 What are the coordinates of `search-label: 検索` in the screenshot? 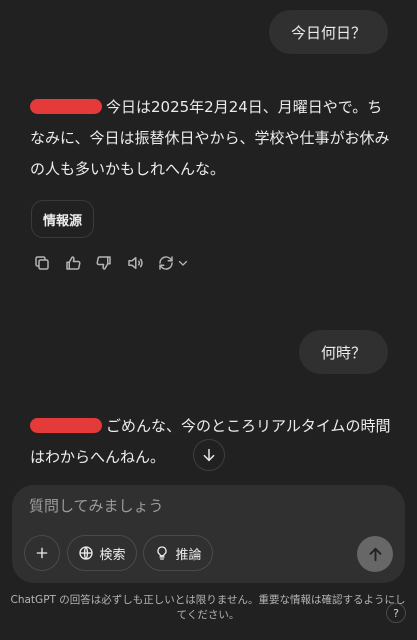 It's located at (112, 555).